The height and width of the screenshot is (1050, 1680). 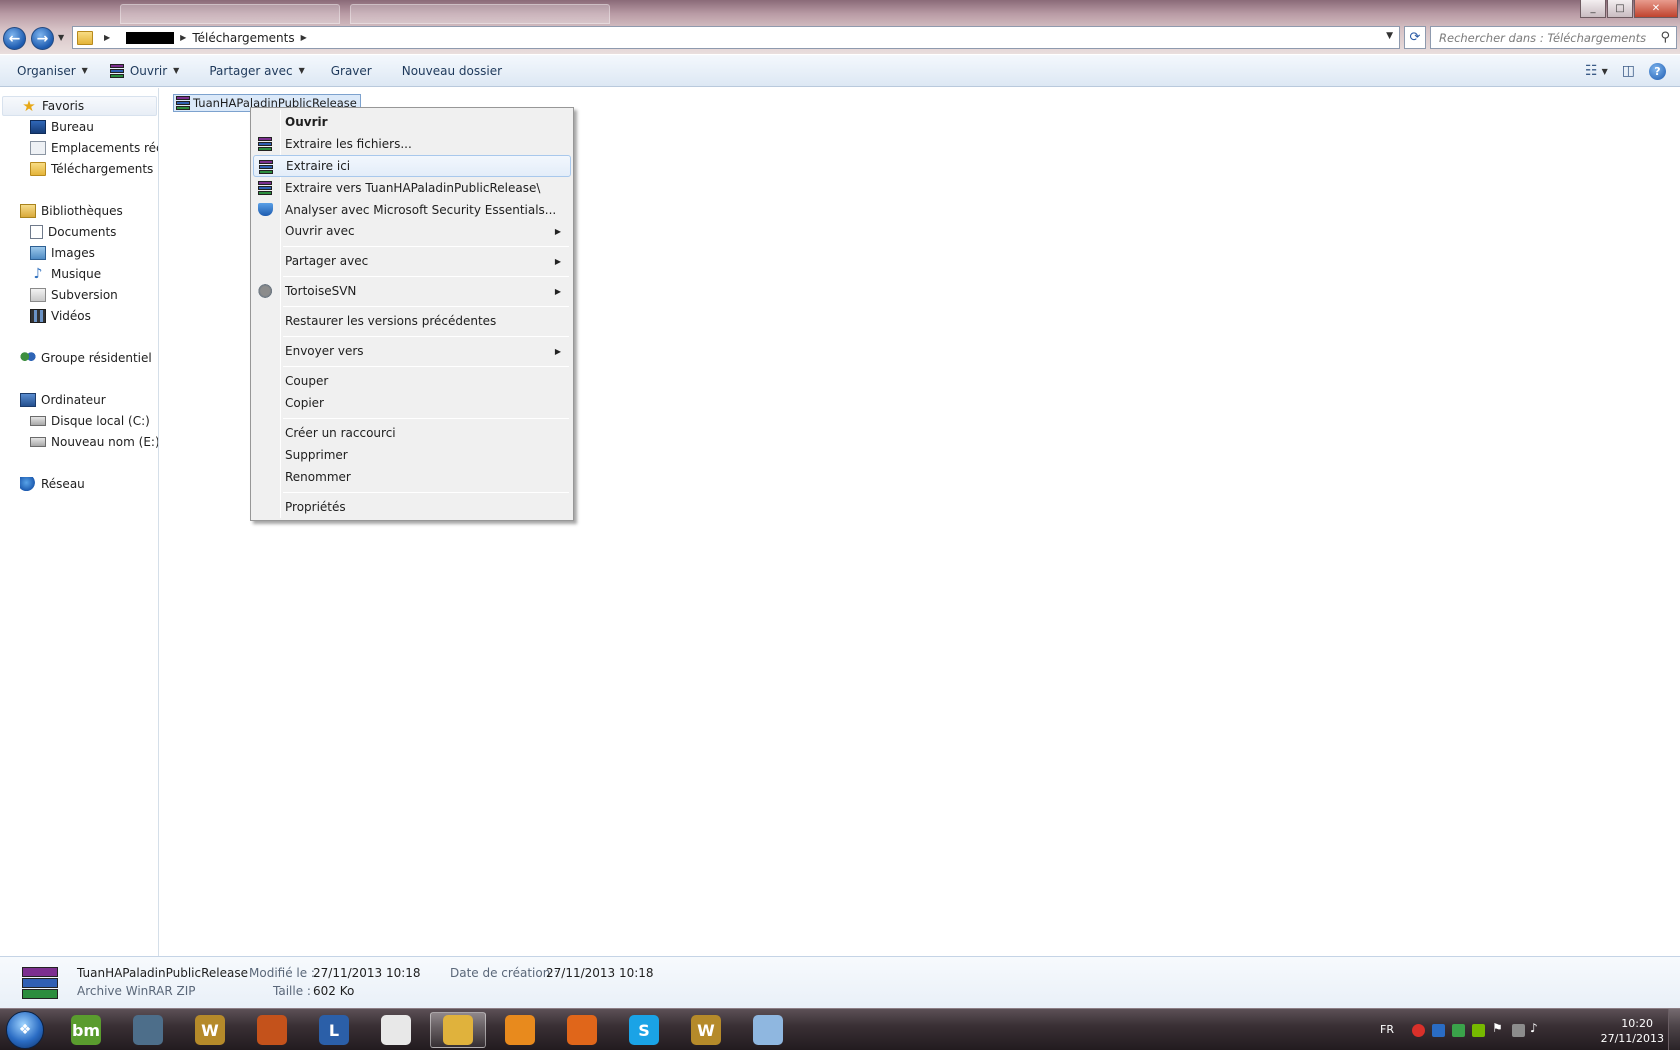 What do you see at coordinates (51, 274) in the screenshot?
I see `nav-music: ♪ Musique` at bounding box center [51, 274].